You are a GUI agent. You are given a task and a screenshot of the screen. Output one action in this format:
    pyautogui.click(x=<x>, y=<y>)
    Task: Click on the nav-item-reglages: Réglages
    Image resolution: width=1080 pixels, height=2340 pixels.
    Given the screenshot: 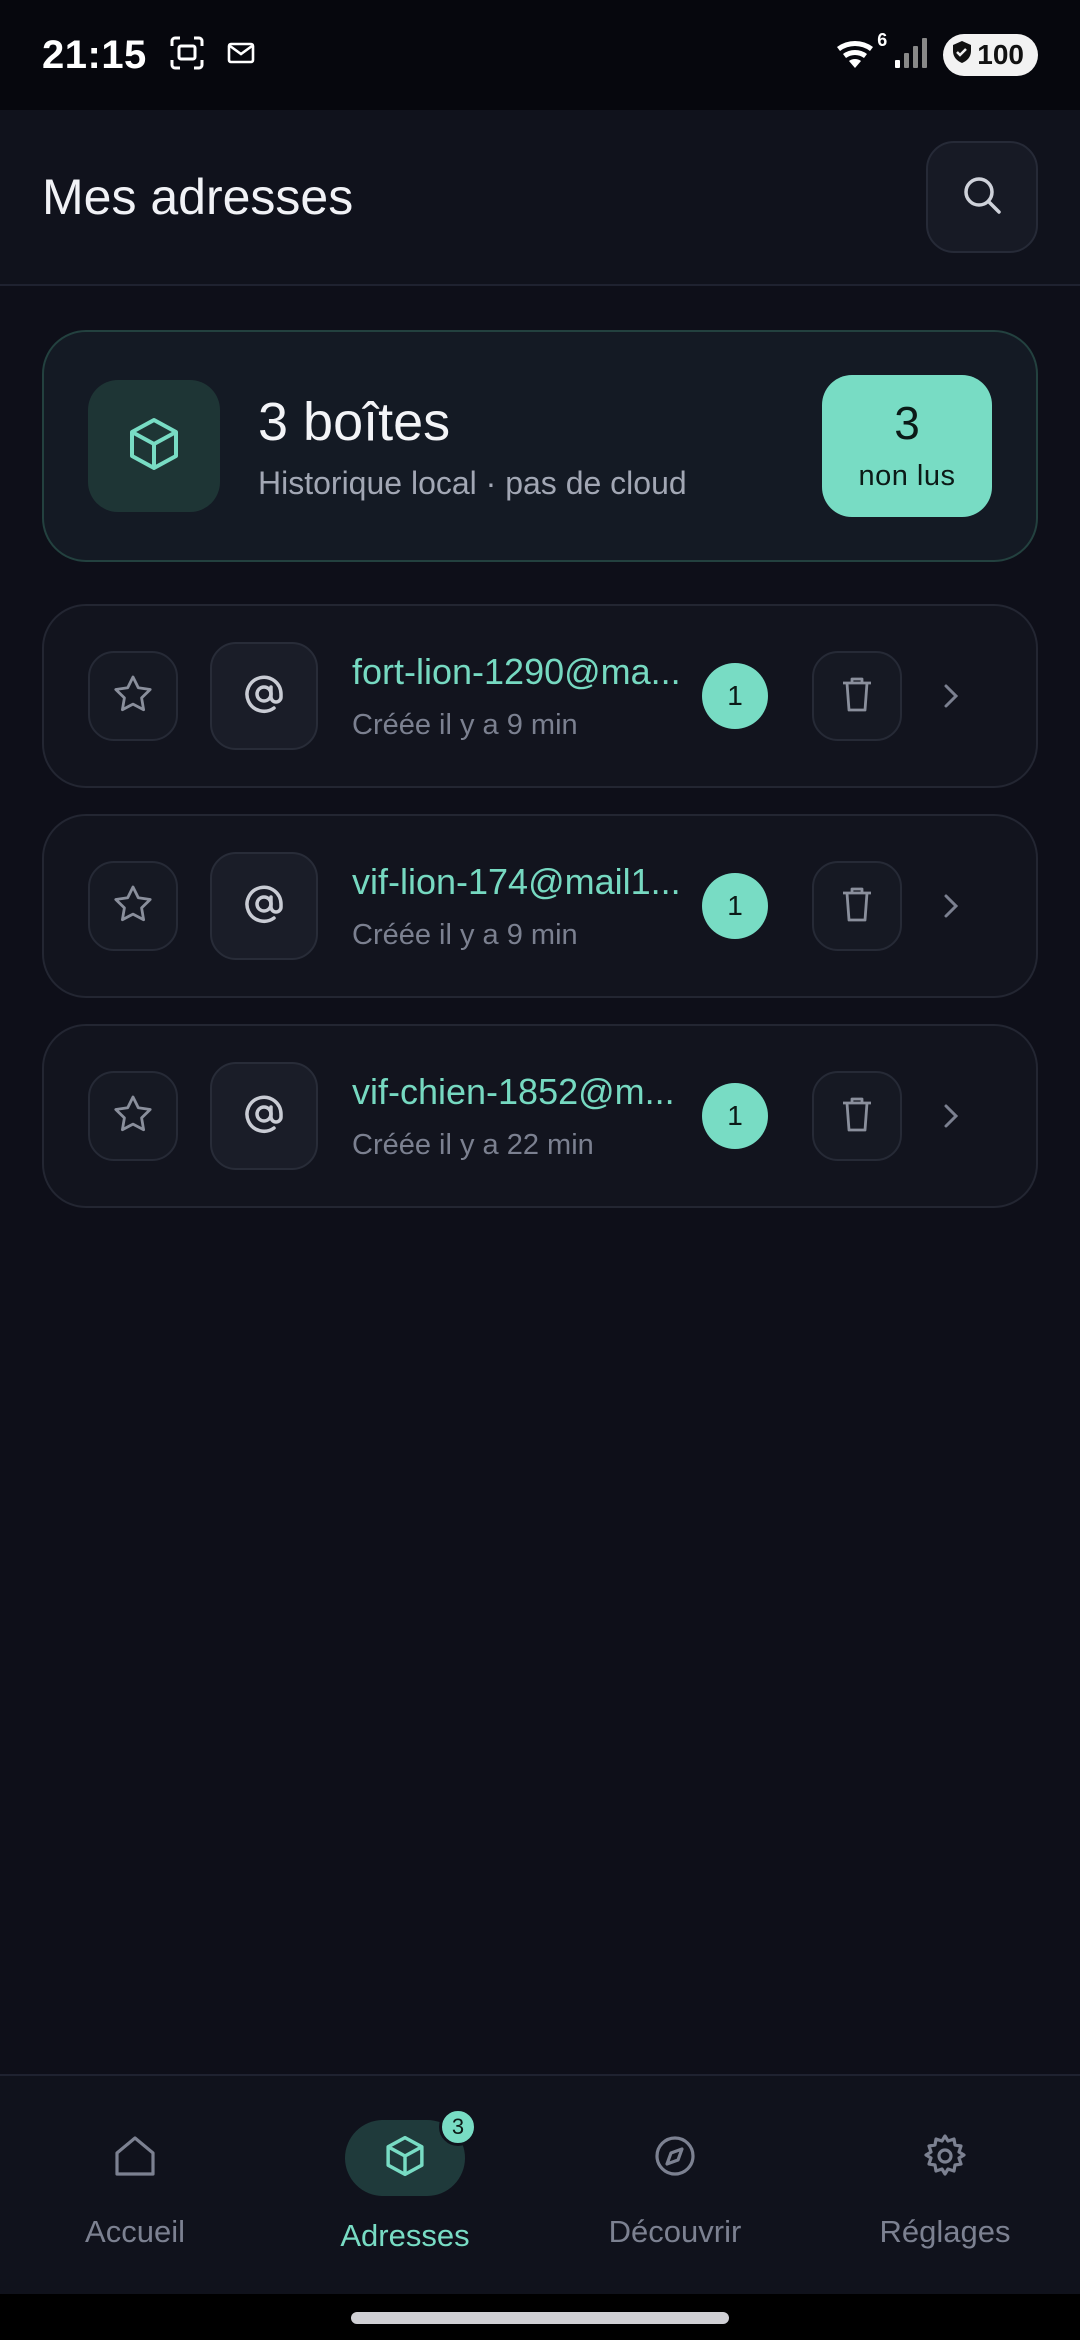 What is the action you would take?
    pyautogui.click(x=945, y=2185)
    